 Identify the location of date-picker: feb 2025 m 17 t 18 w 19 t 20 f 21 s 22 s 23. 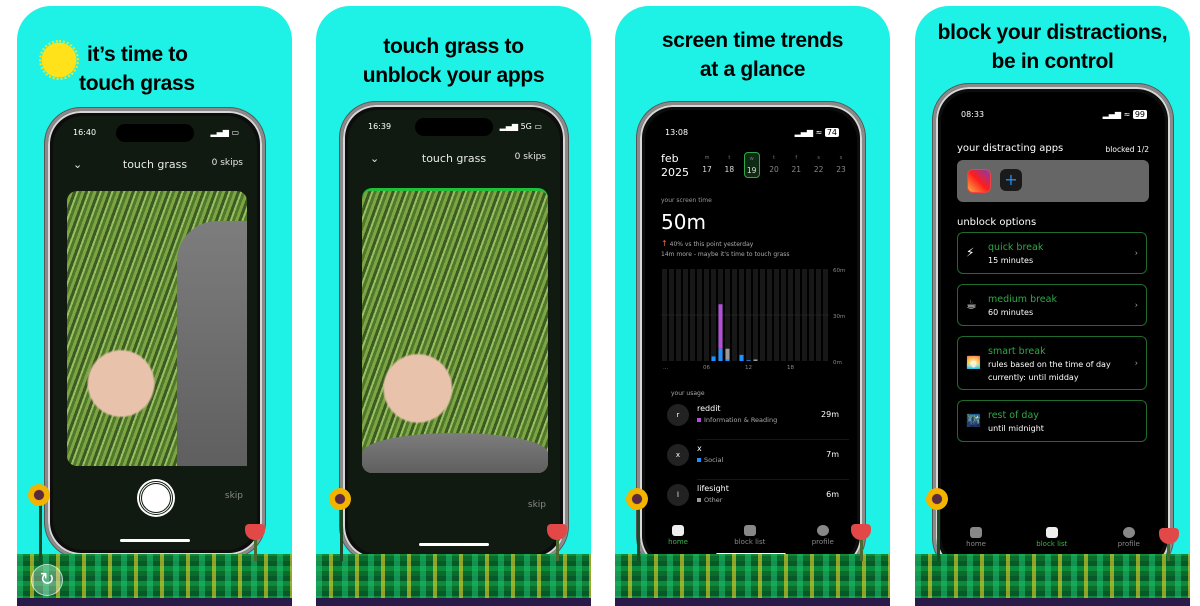
(755, 168).